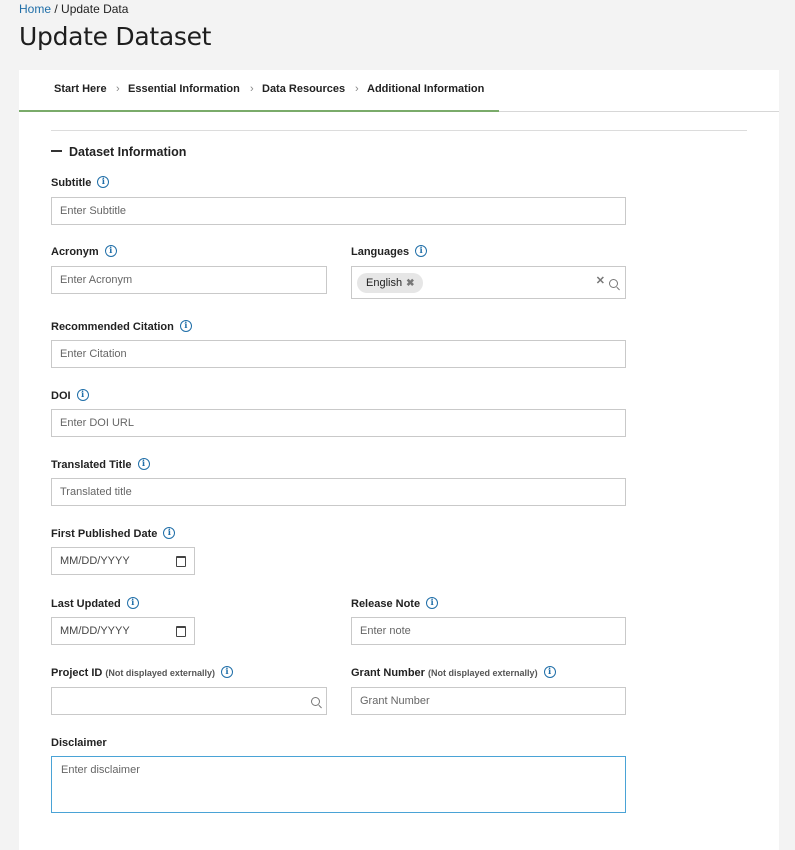  I want to click on disclaimer-label: Disclaimer, so click(79, 743).